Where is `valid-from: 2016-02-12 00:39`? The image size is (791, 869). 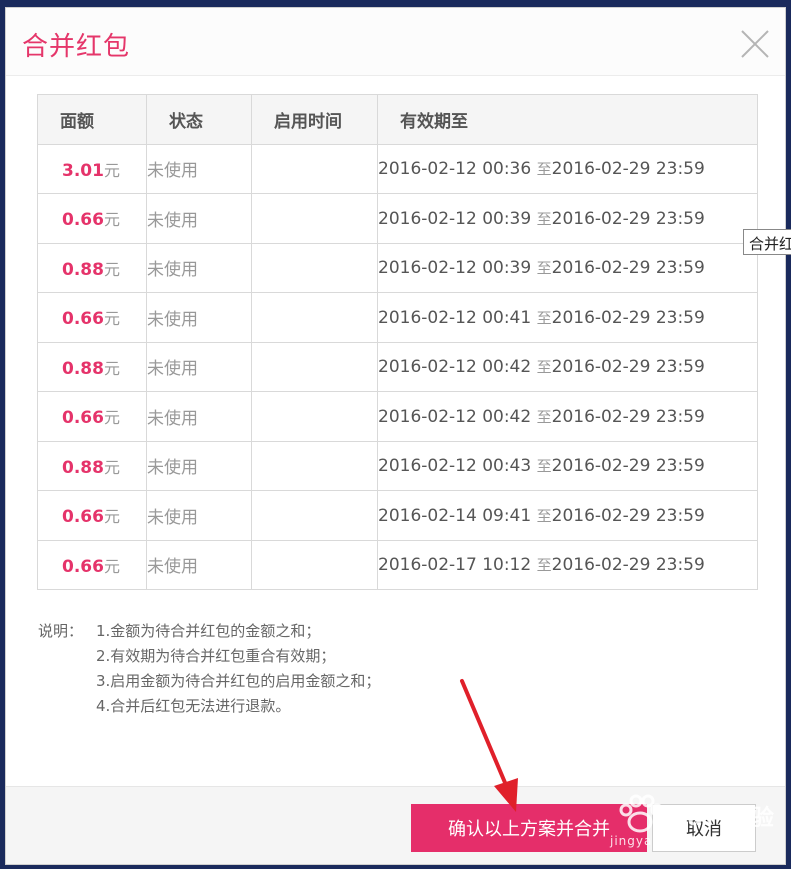
valid-from: 2016-02-12 00:39 is located at coordinates (455, 218).